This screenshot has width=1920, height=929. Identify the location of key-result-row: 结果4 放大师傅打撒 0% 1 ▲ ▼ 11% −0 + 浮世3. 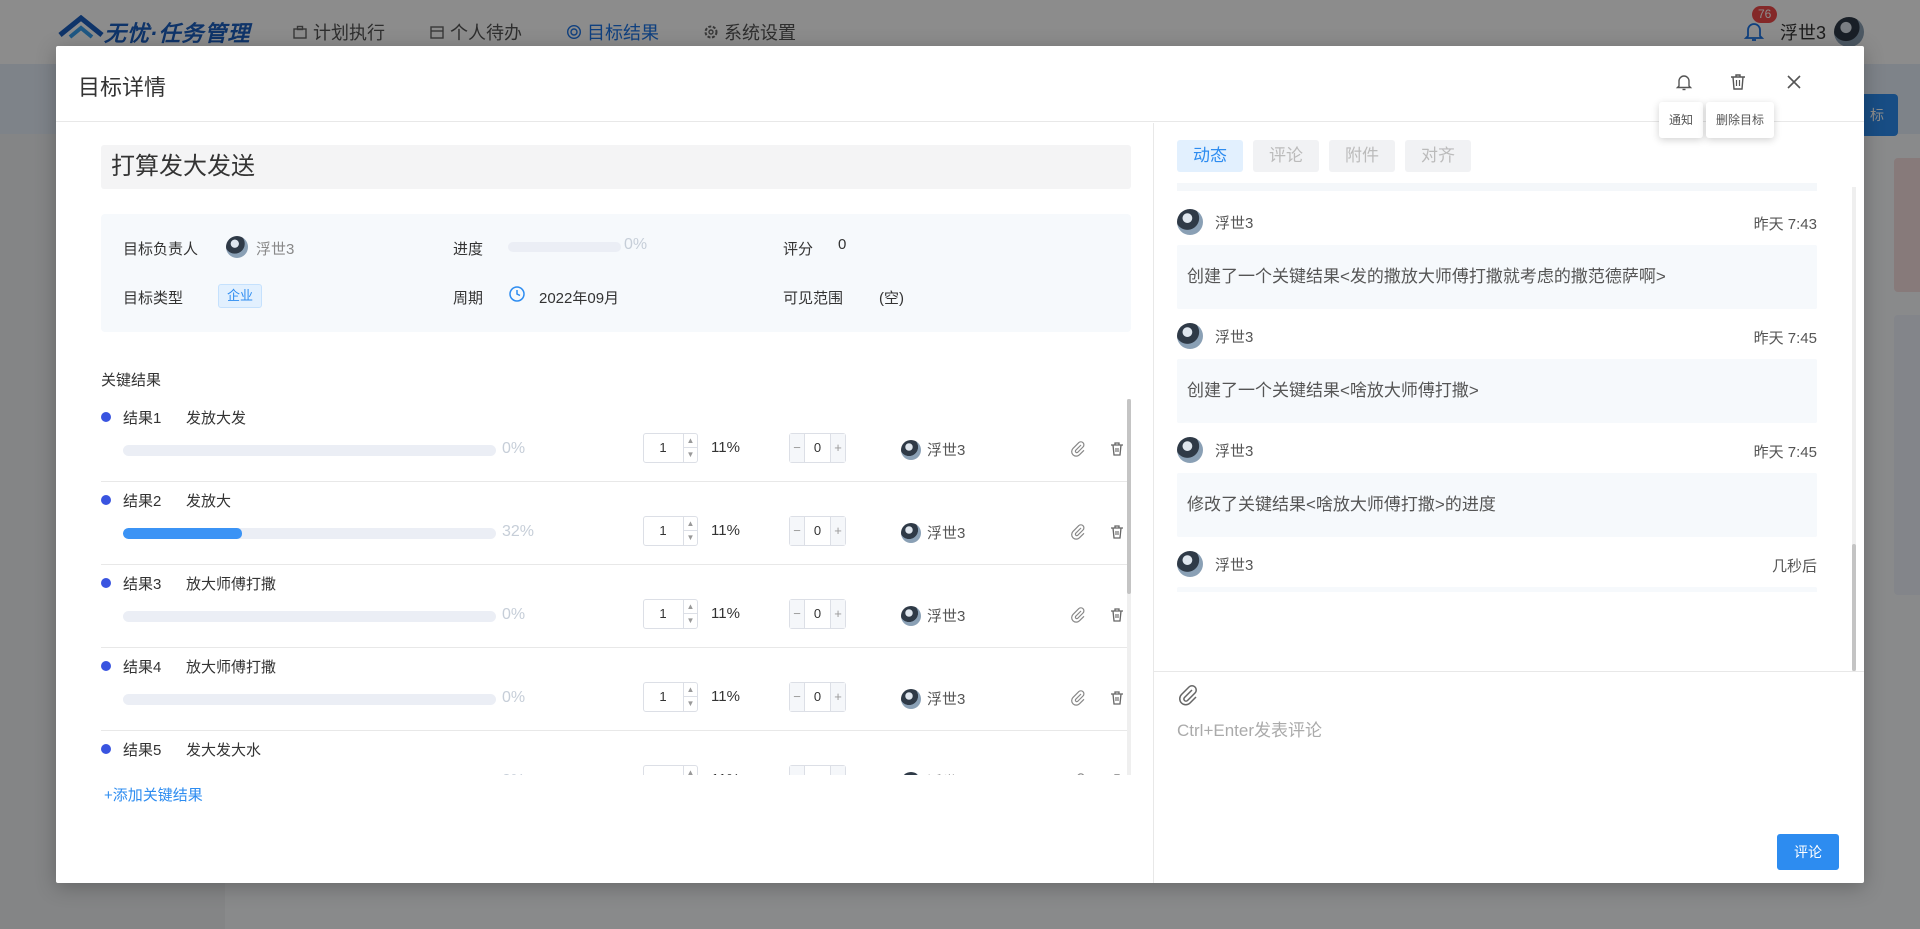
(616, 689).